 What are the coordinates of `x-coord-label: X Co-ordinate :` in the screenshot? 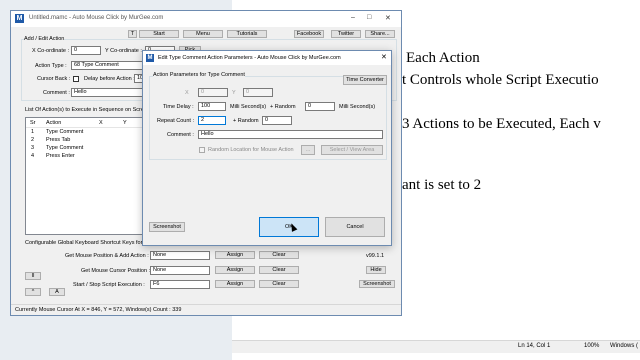 It's located at (50, 51).